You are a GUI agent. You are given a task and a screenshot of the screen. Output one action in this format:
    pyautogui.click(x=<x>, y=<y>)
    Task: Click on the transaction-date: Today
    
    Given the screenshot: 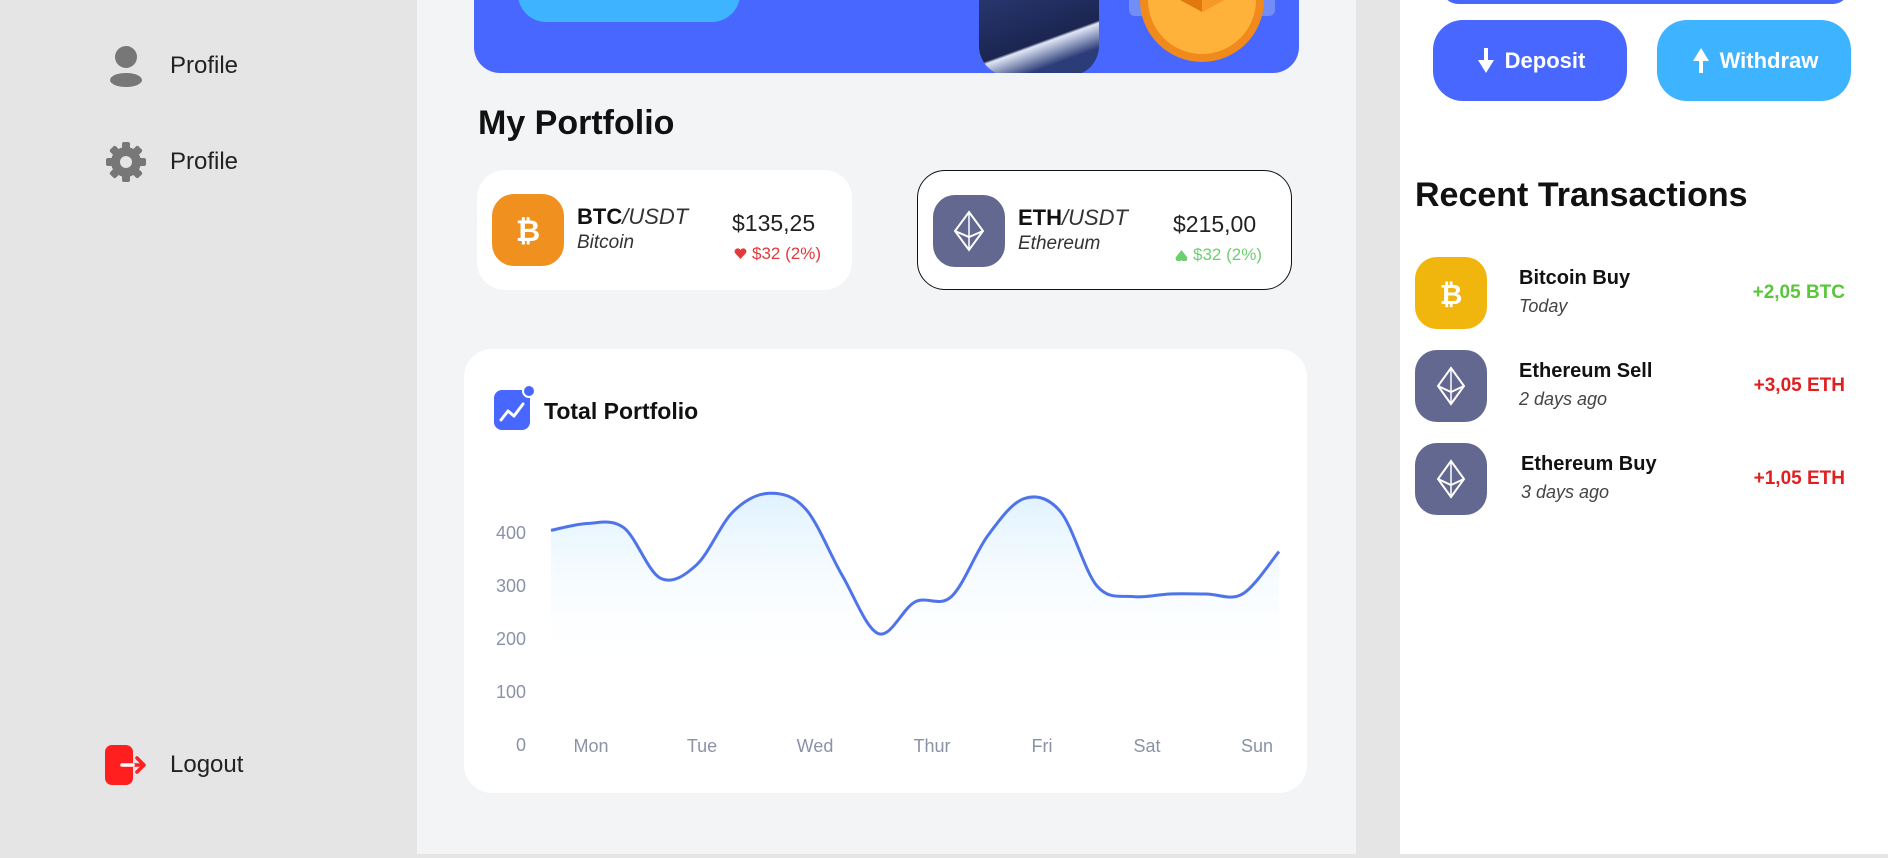 What is the action you would take?
    pyautogui.click(x=1543, y=306)
    